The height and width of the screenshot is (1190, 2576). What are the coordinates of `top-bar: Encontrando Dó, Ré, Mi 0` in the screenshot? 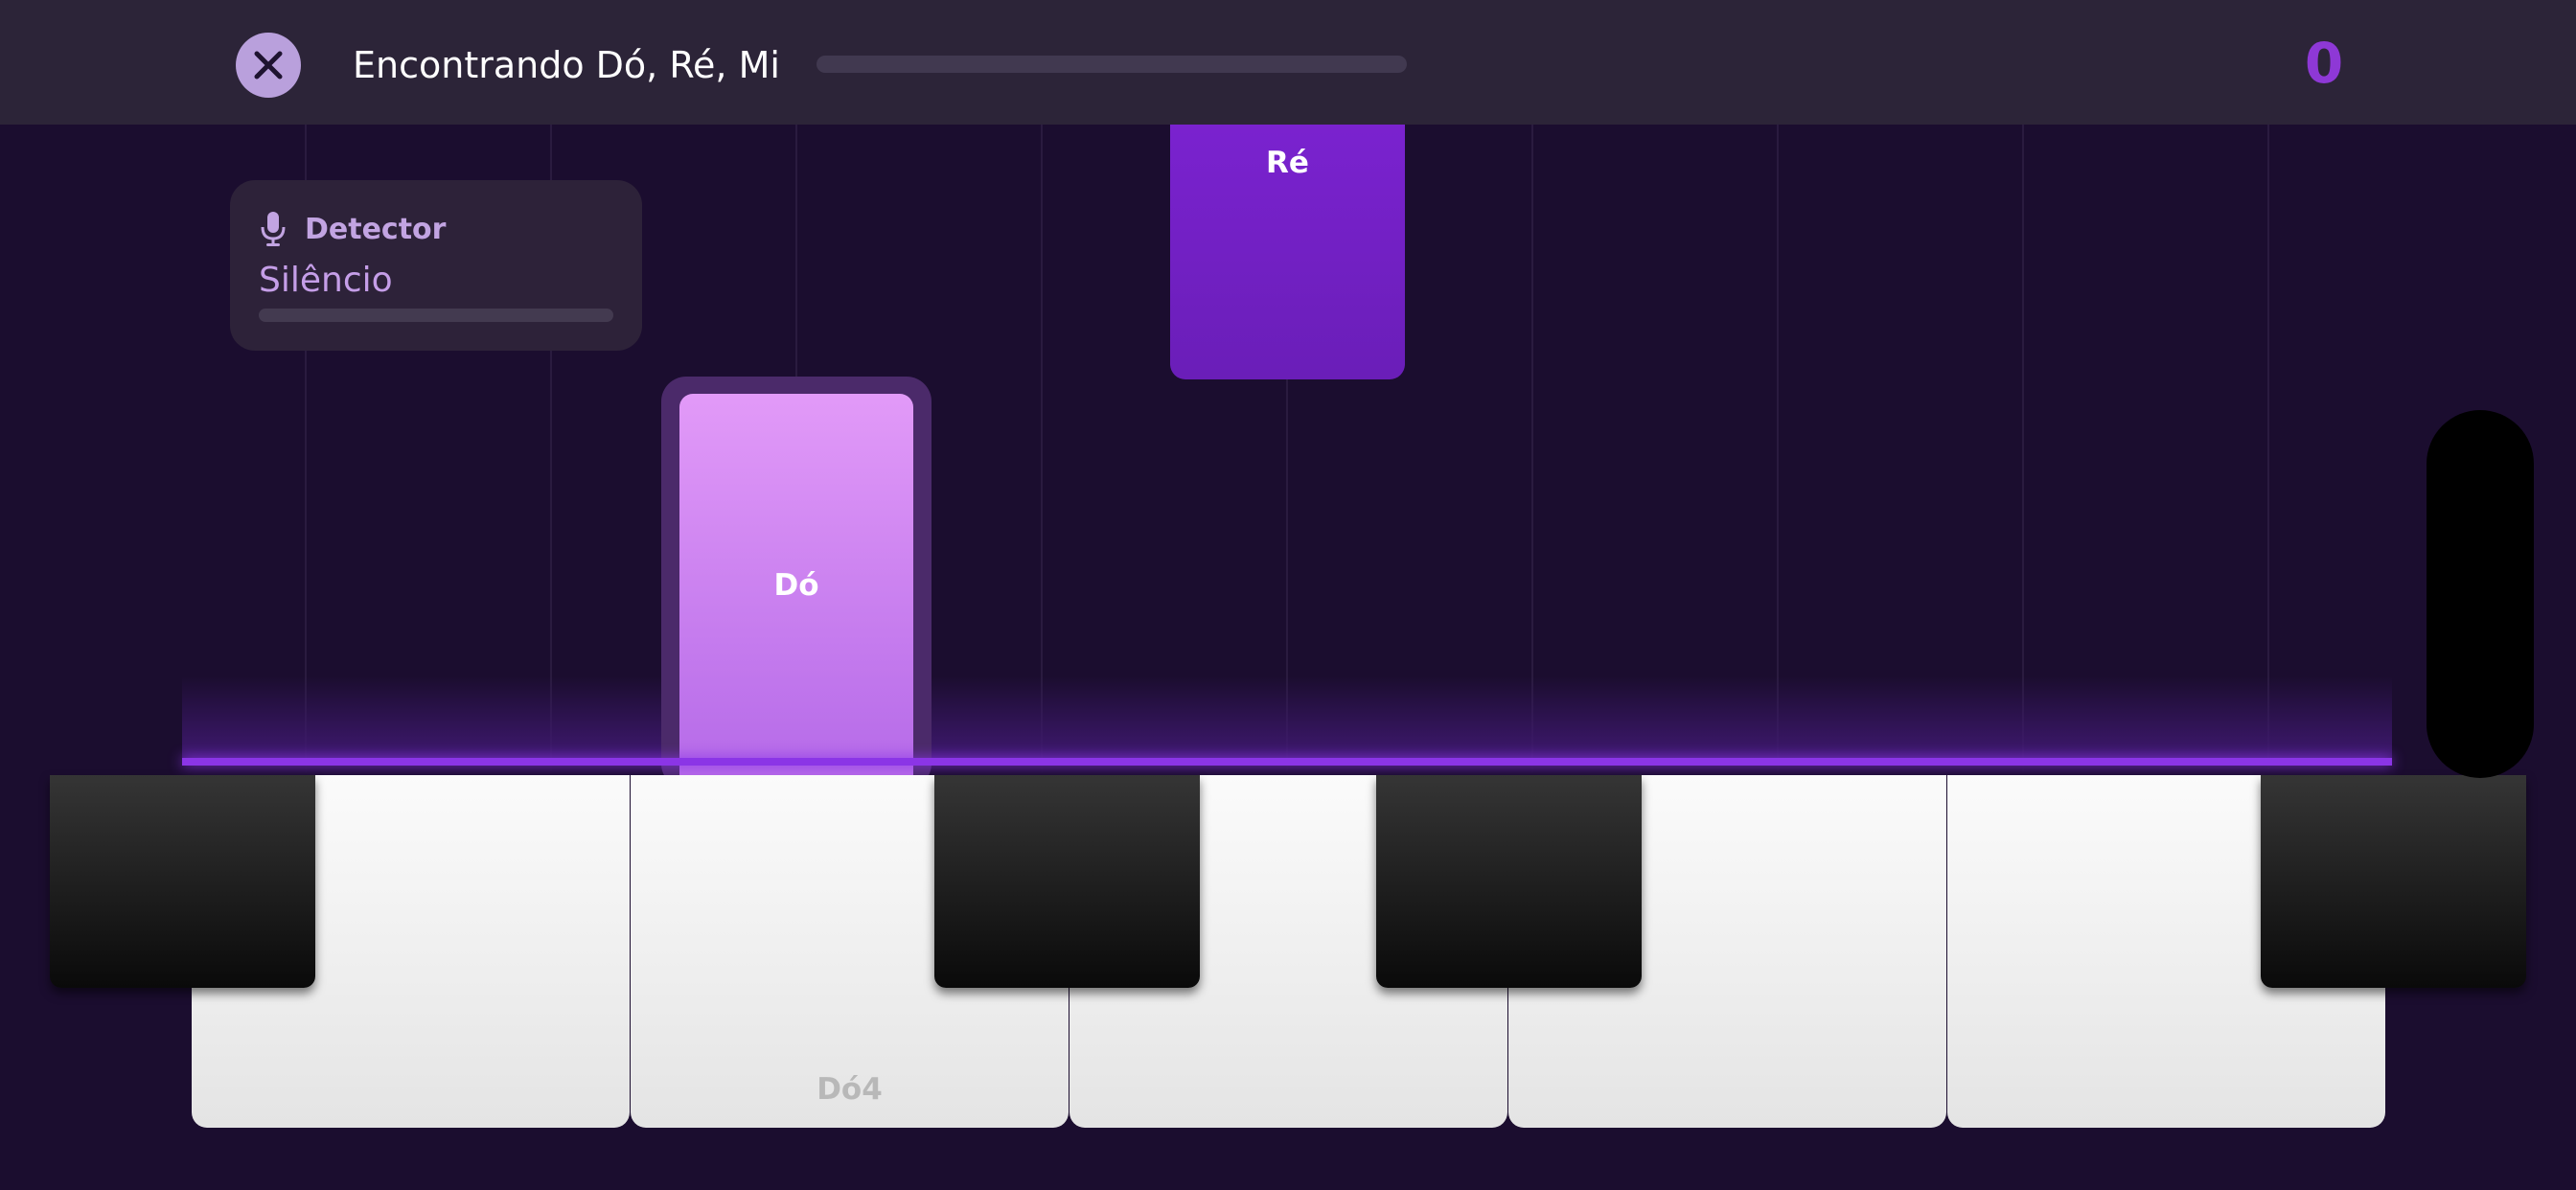 It's located at (1288, 62).